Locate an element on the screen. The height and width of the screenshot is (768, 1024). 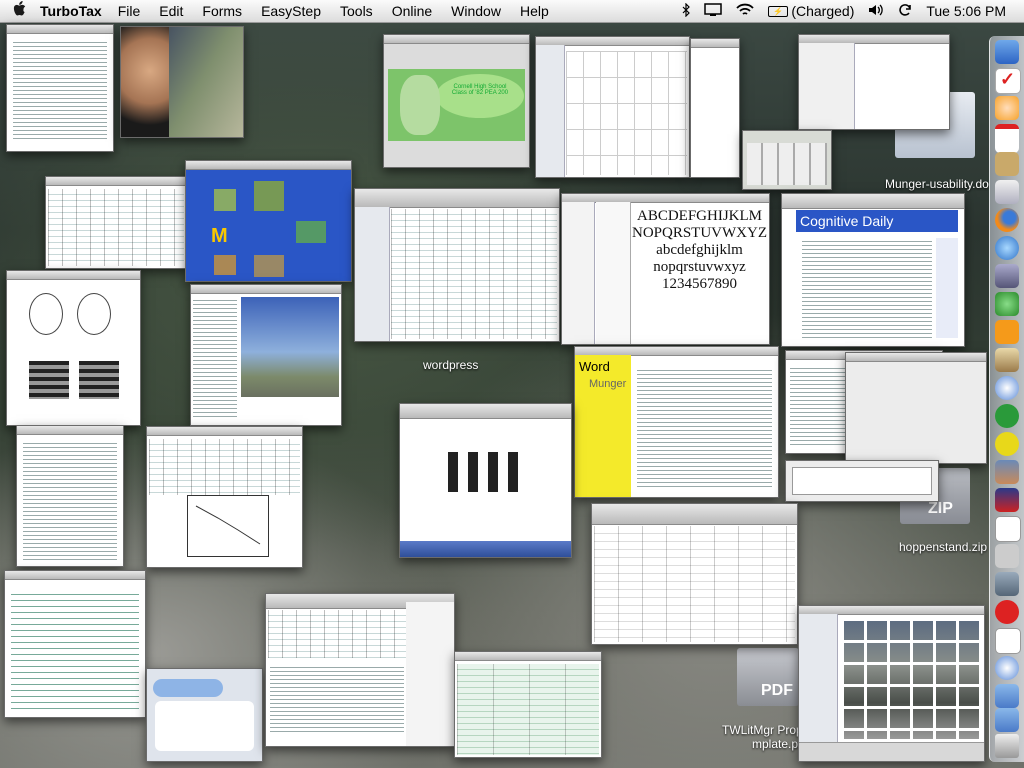
preferences-sidebar is located at coordinates (827, 86).